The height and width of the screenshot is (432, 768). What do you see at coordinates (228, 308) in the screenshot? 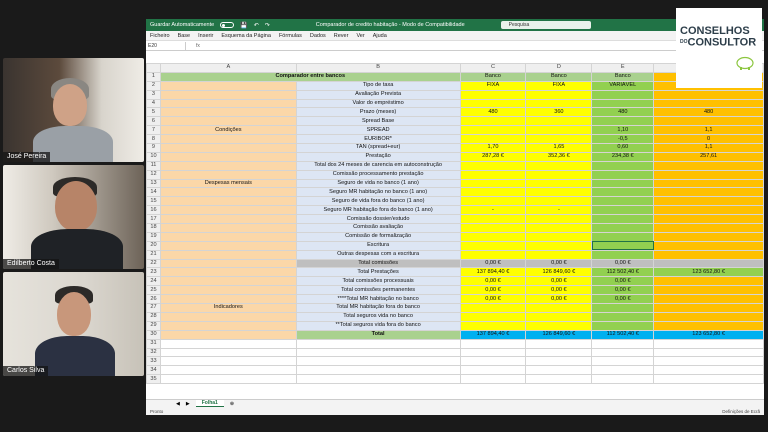
I see `group-label: Indicadores` at bounding box center [228, 308].